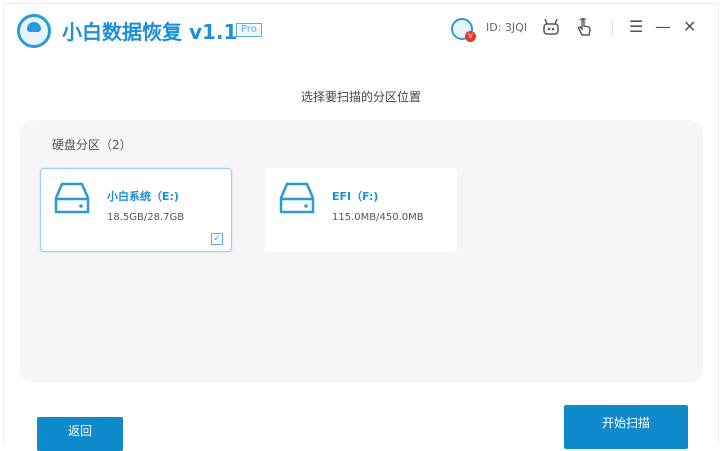 This screenshot has width=722, height=451. I want to click on partition-size: 115.0MB/450.0MB, so click(378, 217).